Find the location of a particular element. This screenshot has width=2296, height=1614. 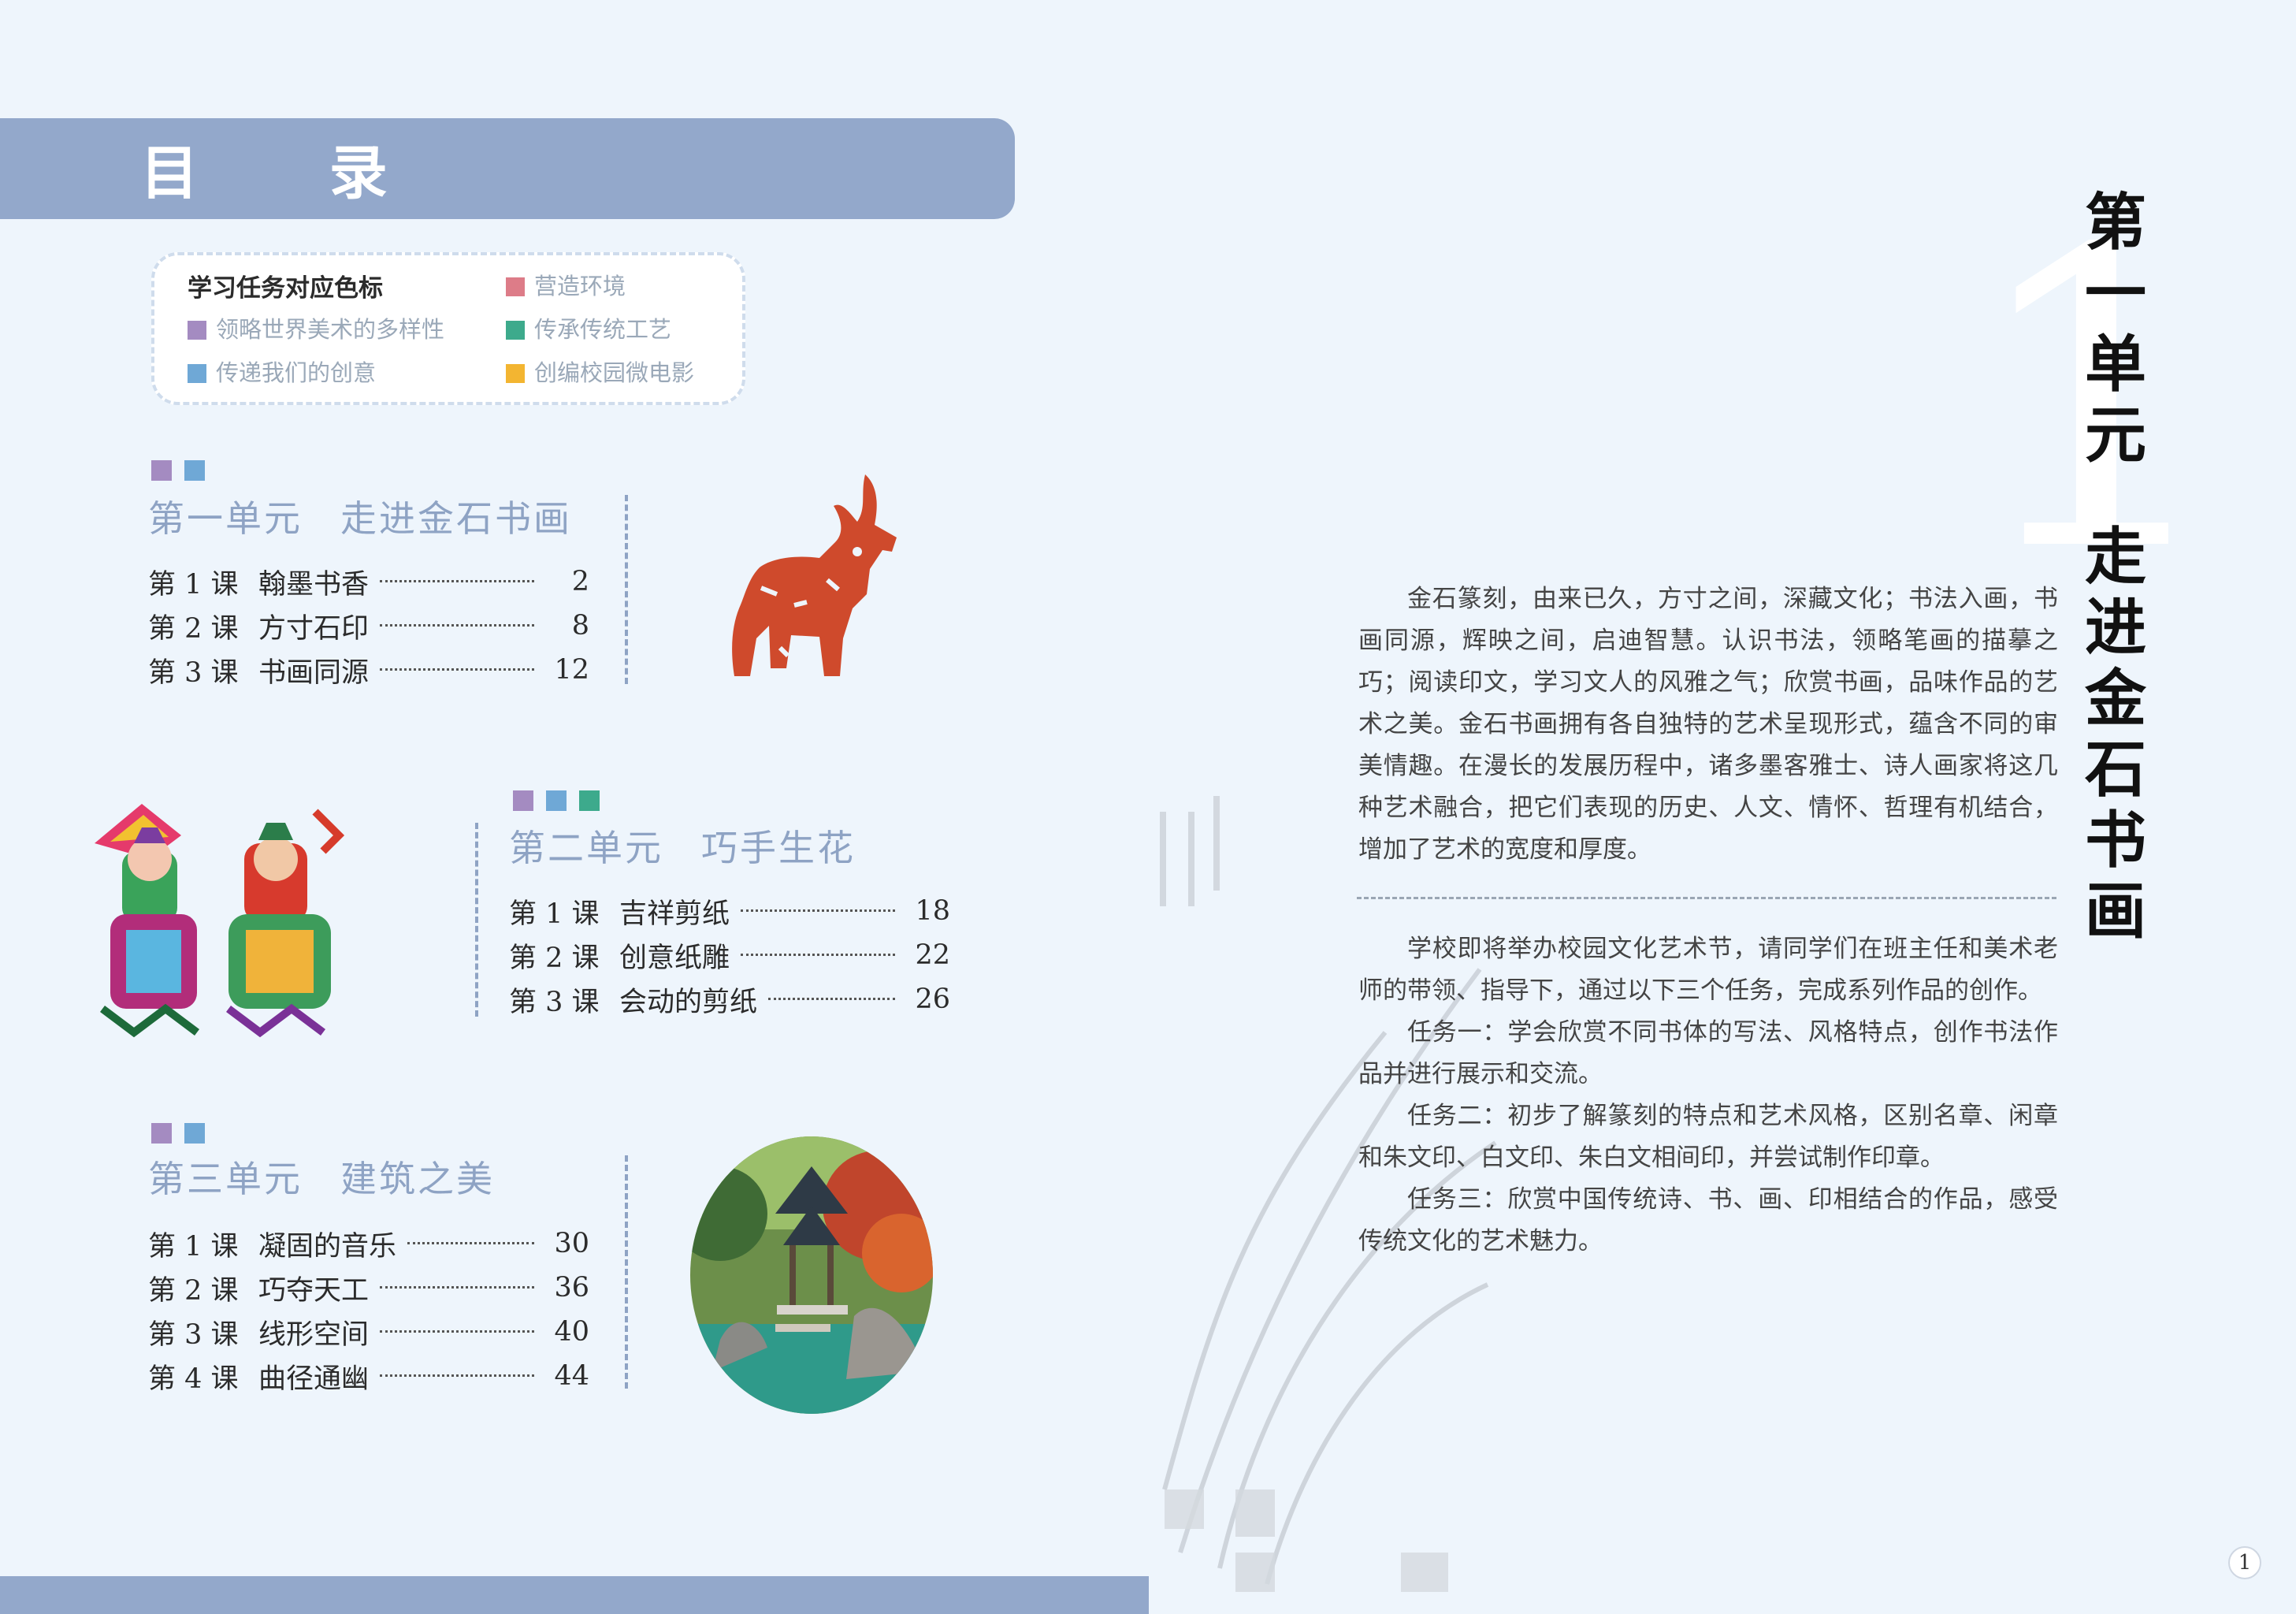

unit1-number: 第一单元 is located at coordinates (225, 518).